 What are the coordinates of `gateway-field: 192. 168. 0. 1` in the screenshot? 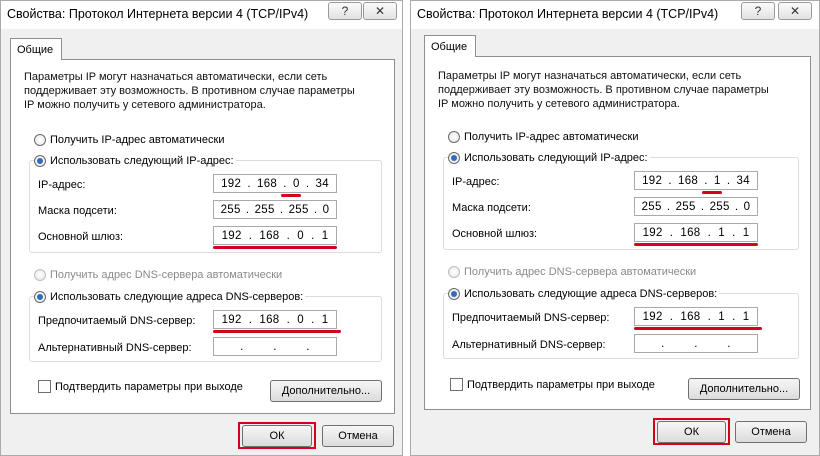 It's located at (275, 235).